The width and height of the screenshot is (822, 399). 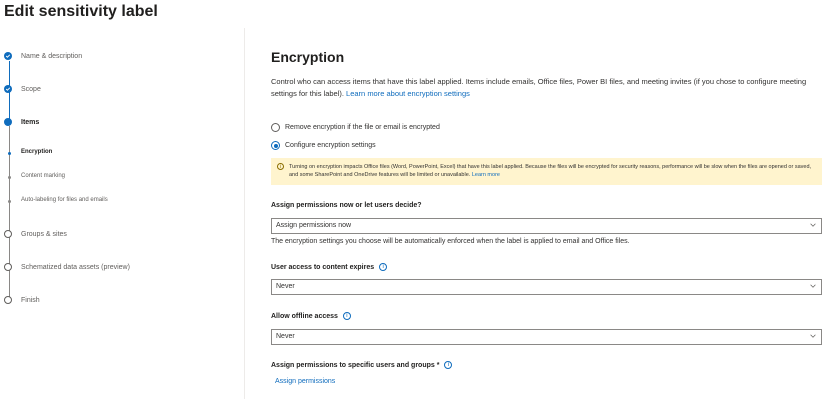 I want to click on radio-configure-encryption: Configure encryption settings, so click(x=323, y=145).